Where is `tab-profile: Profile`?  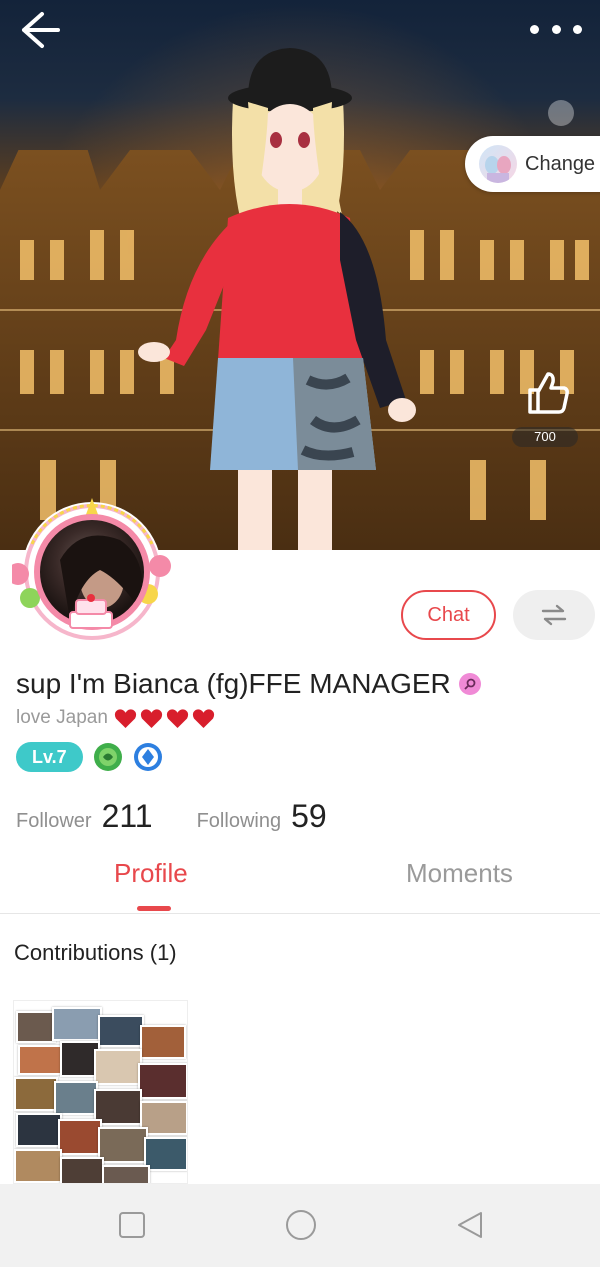 tab-profile: Profile is located at coordinates (151, 873).